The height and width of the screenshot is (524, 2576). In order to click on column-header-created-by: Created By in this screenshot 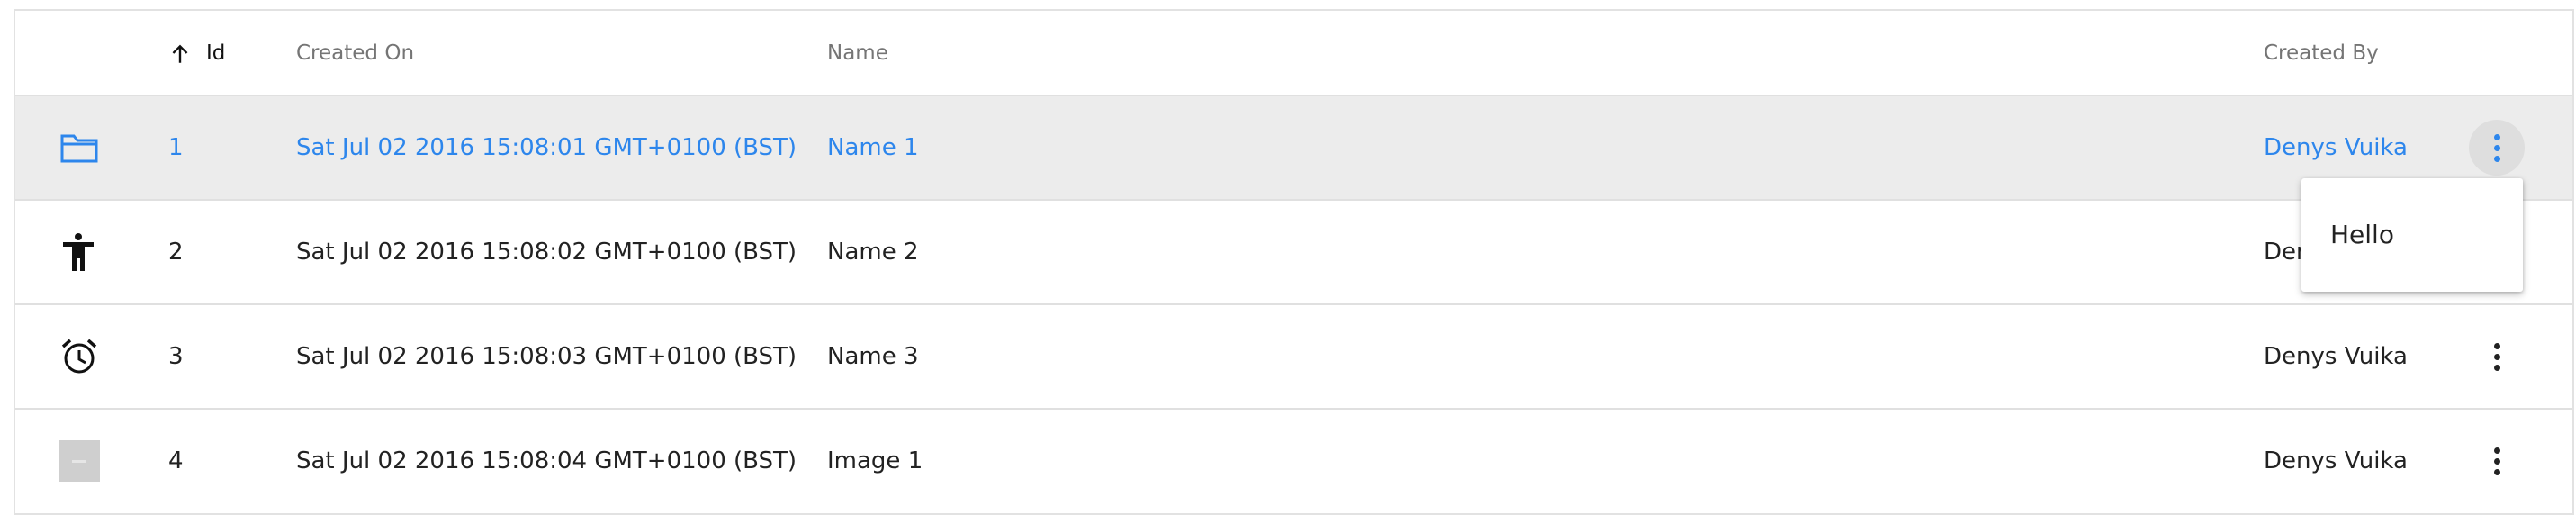, I will do `click(2321, 53)`.